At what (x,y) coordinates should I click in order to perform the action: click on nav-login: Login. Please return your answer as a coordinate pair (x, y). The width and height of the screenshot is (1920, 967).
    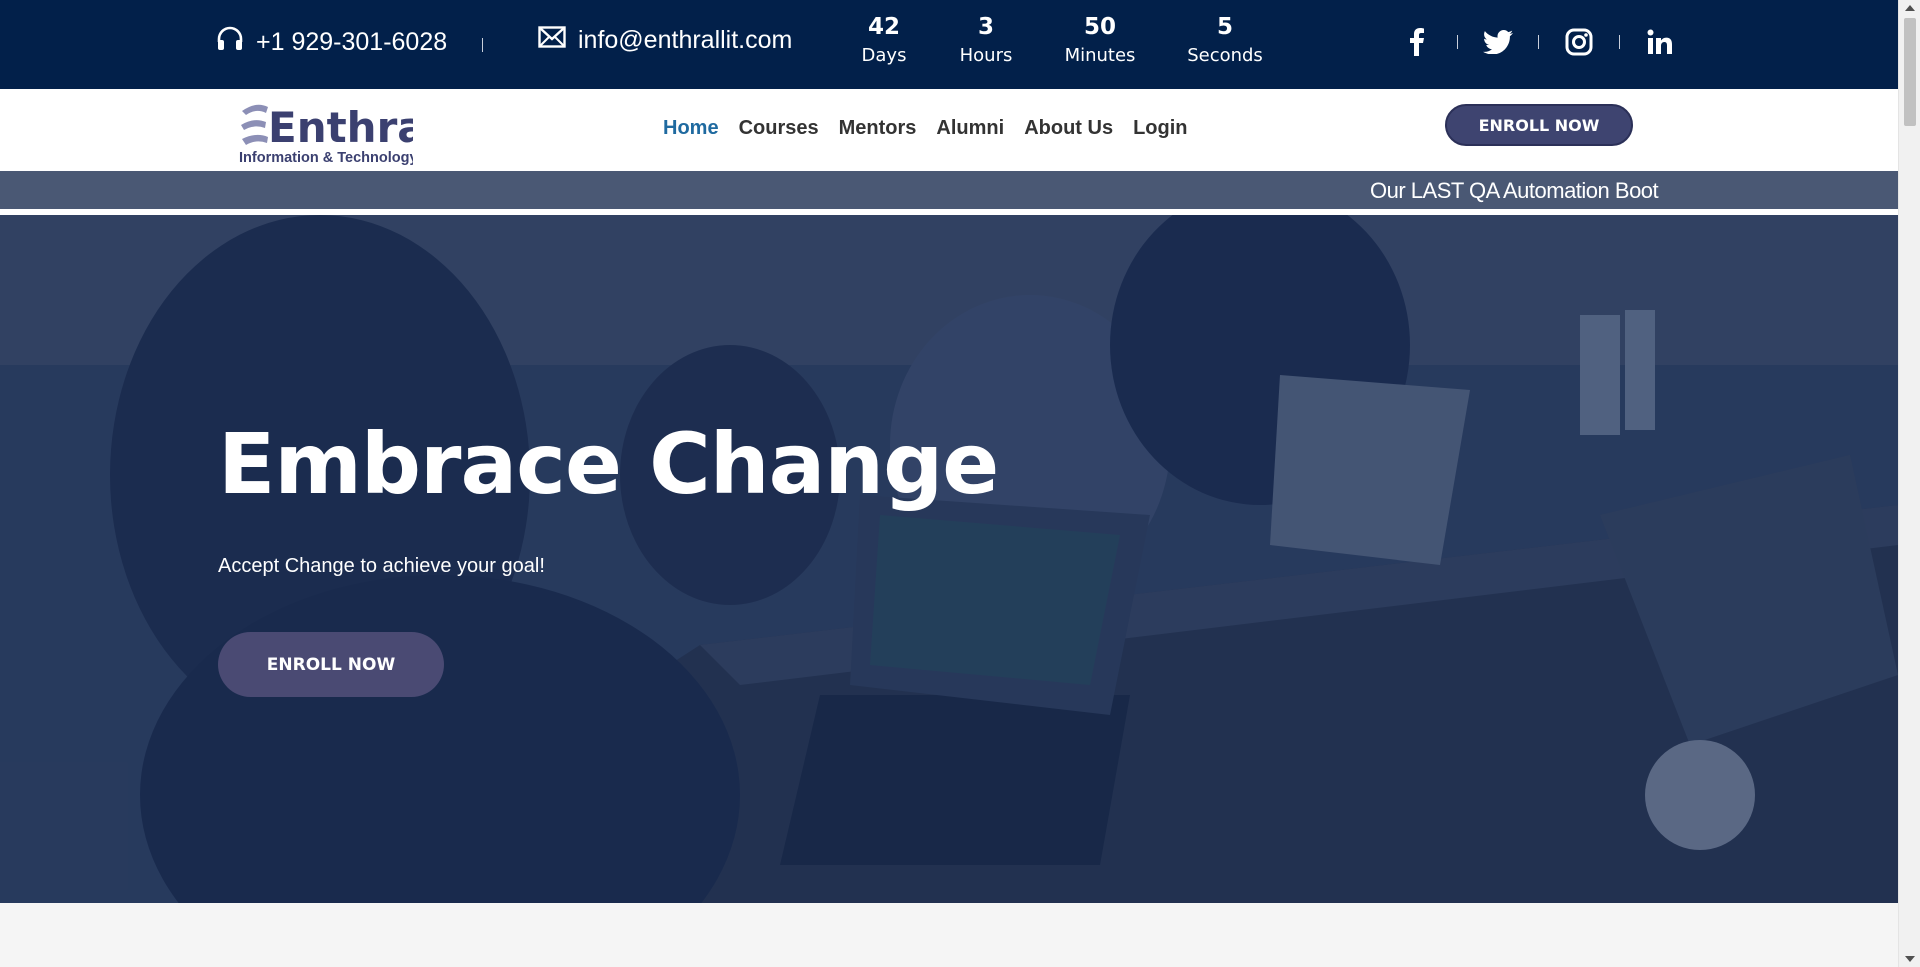
    Looking at the image, I should click on (1160, 128).